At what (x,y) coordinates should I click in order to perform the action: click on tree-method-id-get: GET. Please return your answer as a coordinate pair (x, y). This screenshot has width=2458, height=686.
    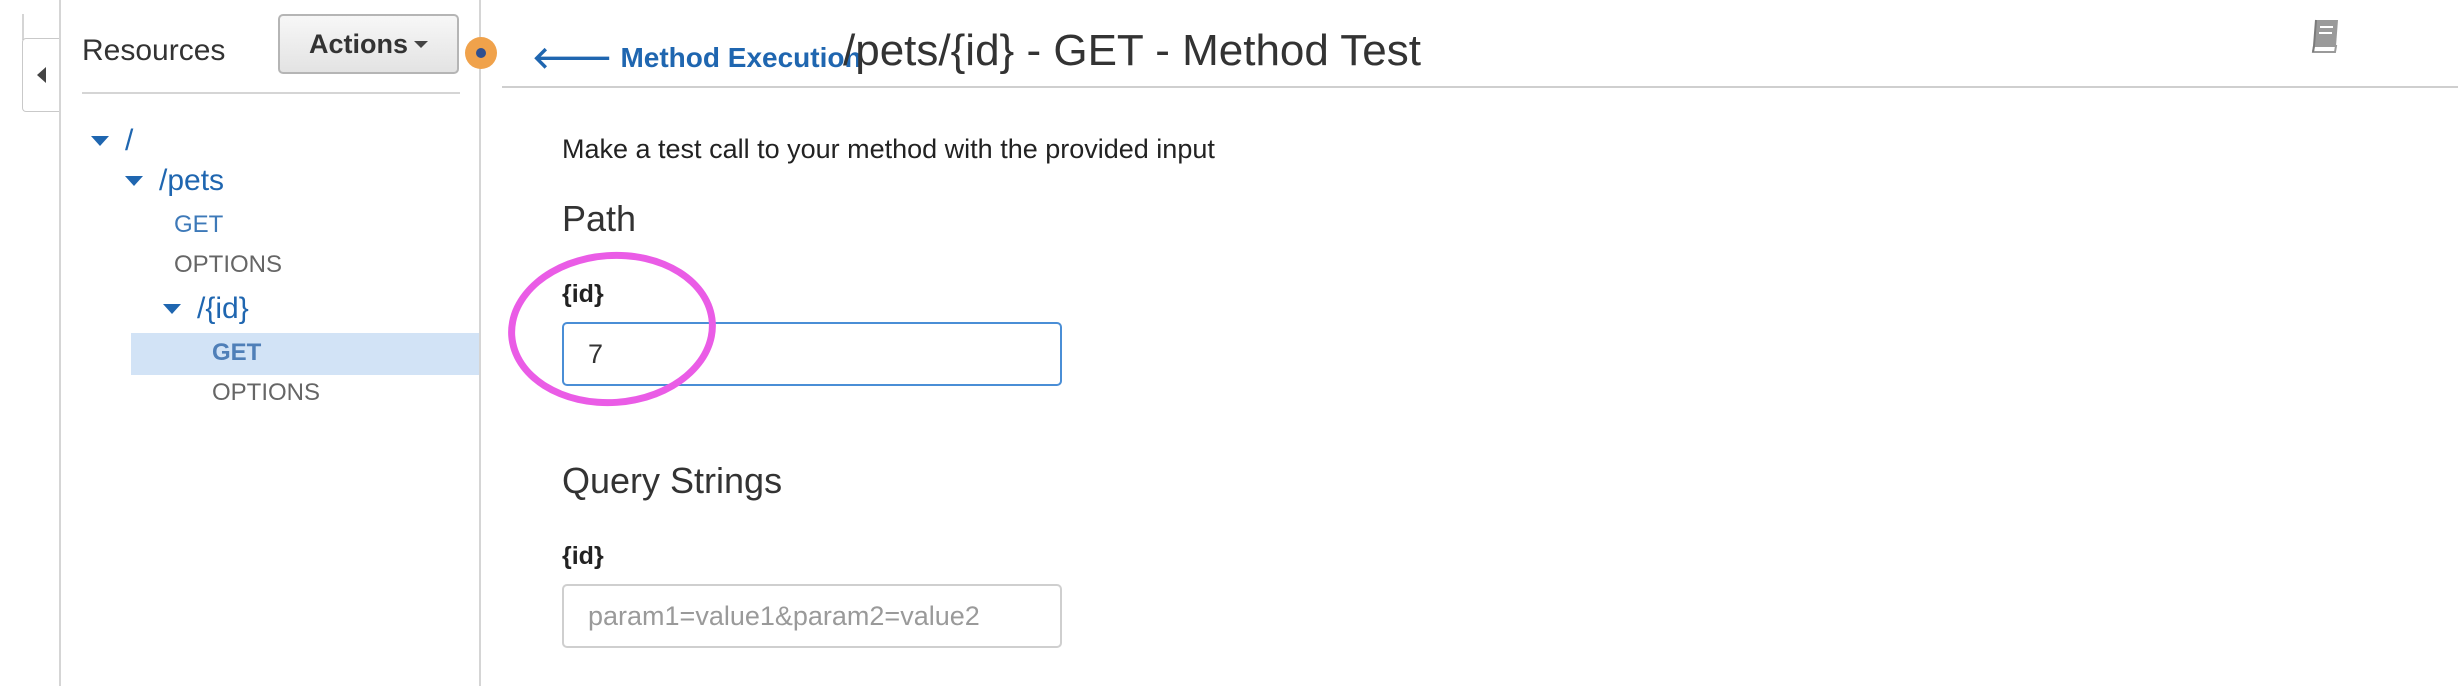
    Looking at the image, I should click on (236, 353).